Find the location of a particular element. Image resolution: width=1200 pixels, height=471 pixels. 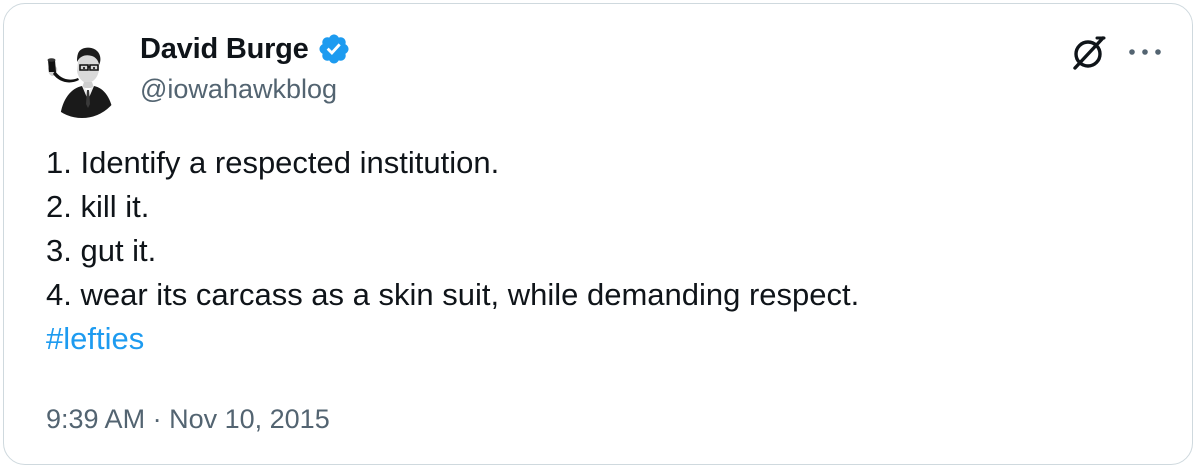

avatar-image is located at coordinates (82, 78).